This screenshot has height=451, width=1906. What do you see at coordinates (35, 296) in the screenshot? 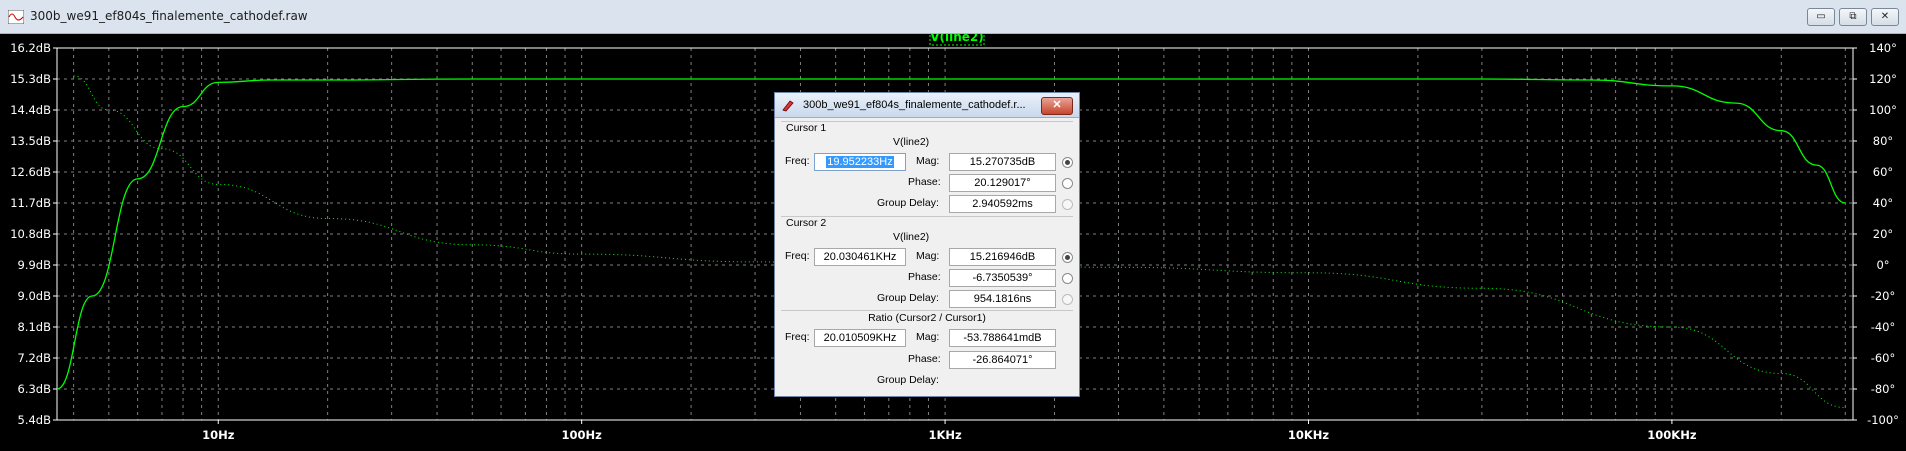
I see `y-left-tick-label: 9.0dB` at bounding box center [35, 296].